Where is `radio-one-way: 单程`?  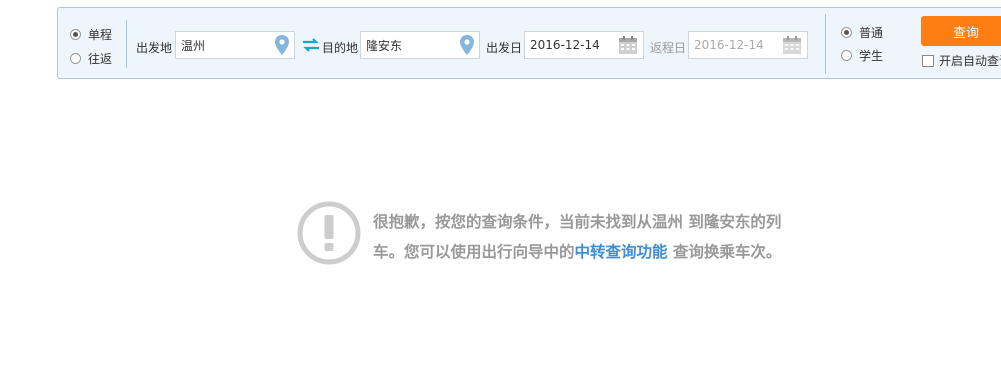
radio-one-way: 单程 is located at coordinates (91, 34).